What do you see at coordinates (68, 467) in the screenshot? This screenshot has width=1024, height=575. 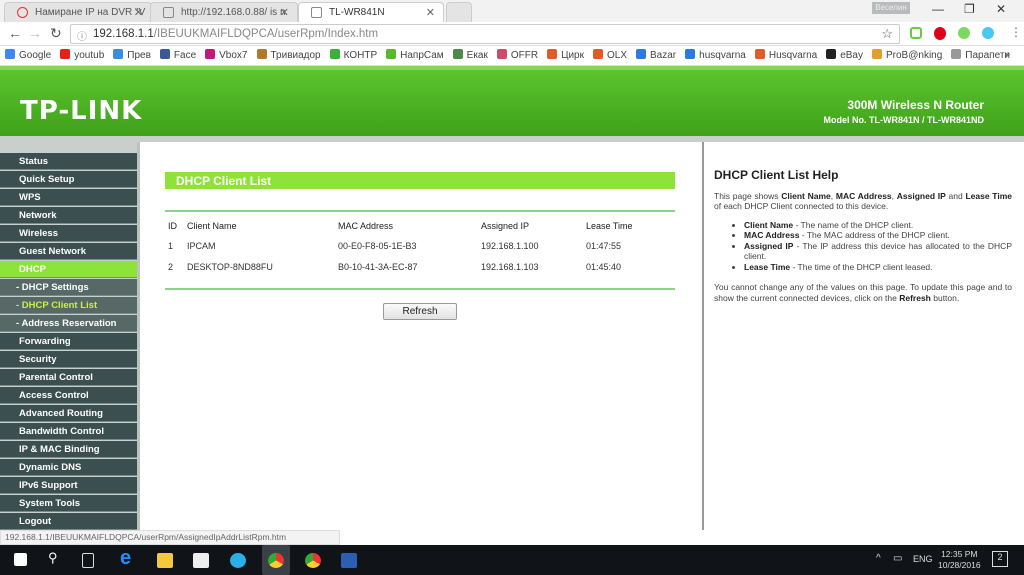 I see `sidebar-item-dynamic-dns: Dynamic DNS` at bounding box center [68, 467].